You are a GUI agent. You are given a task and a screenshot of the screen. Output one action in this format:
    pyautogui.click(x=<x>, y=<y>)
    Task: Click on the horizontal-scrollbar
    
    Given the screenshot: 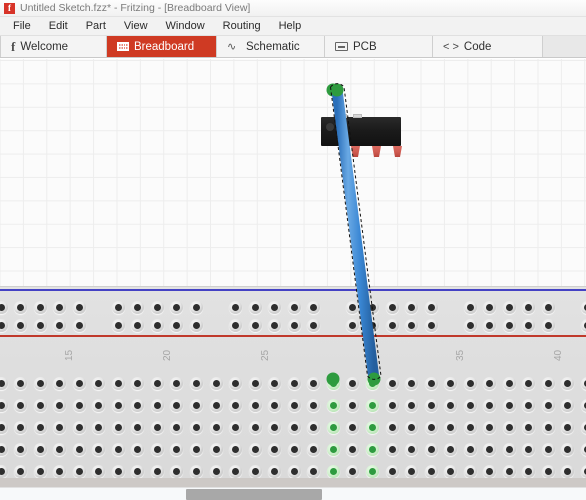 What is the action you would take?
    pyautogui.click(x=293, y=493)
    